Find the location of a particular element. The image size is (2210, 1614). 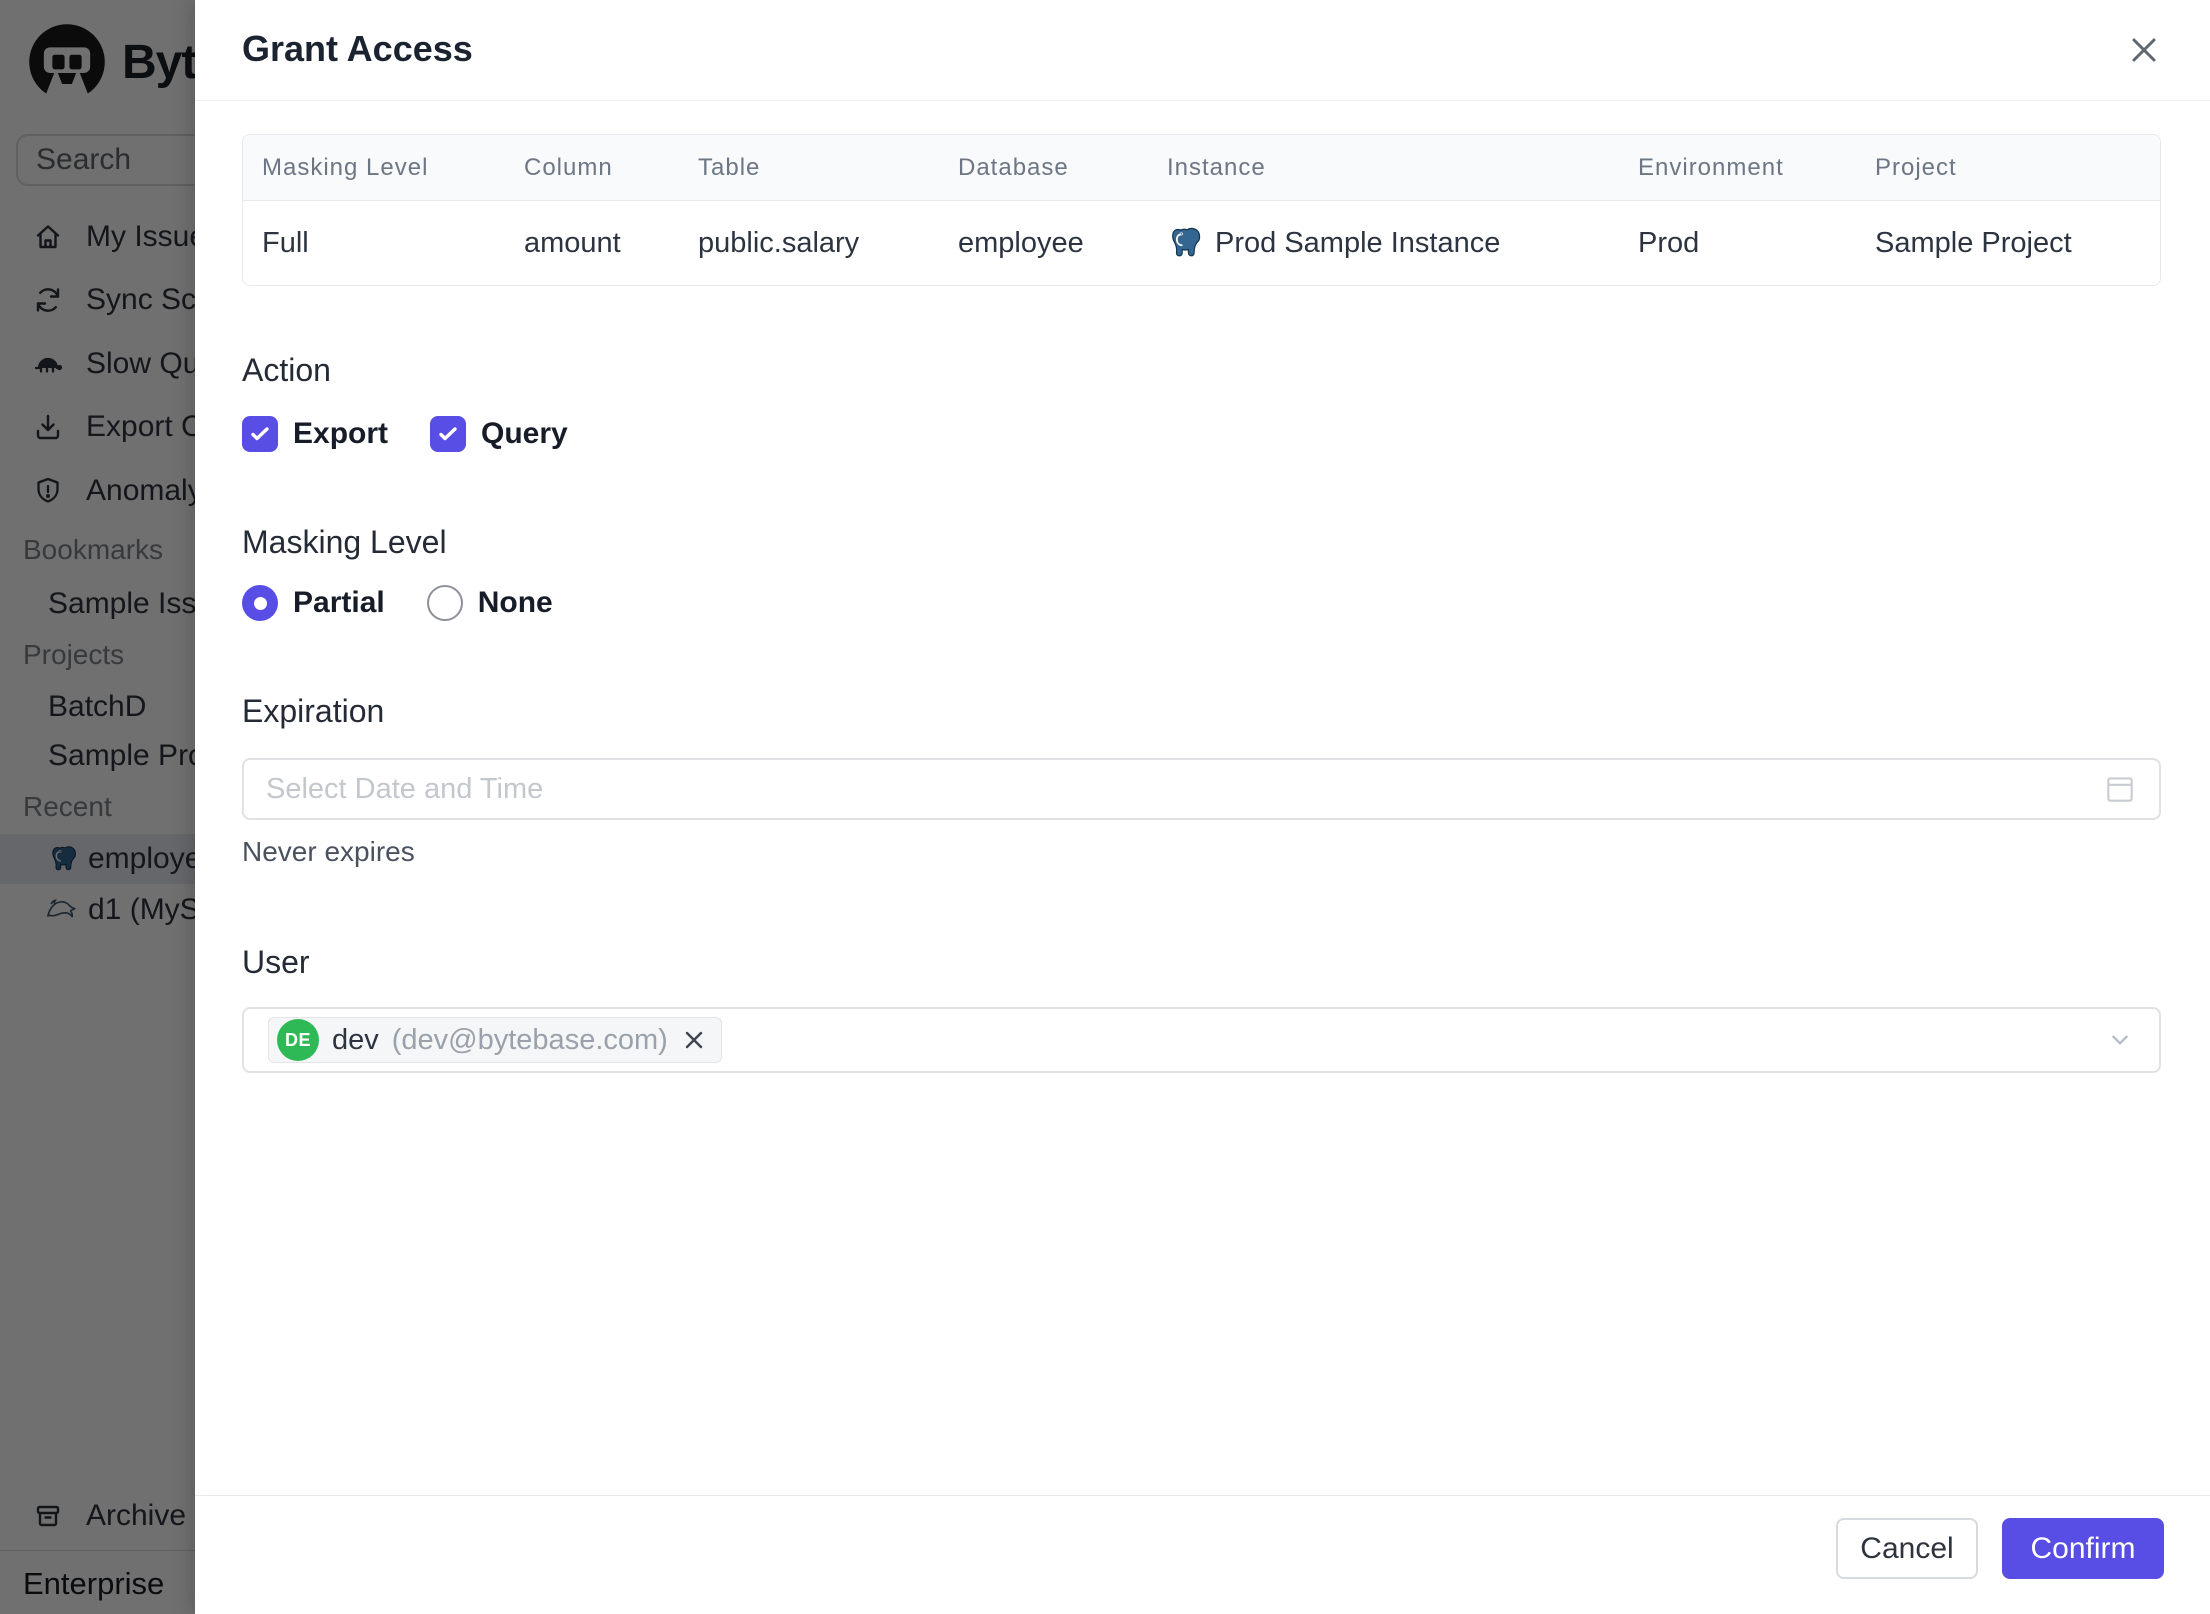

modal-footer-divider is located at coordinates (1202, 1495).